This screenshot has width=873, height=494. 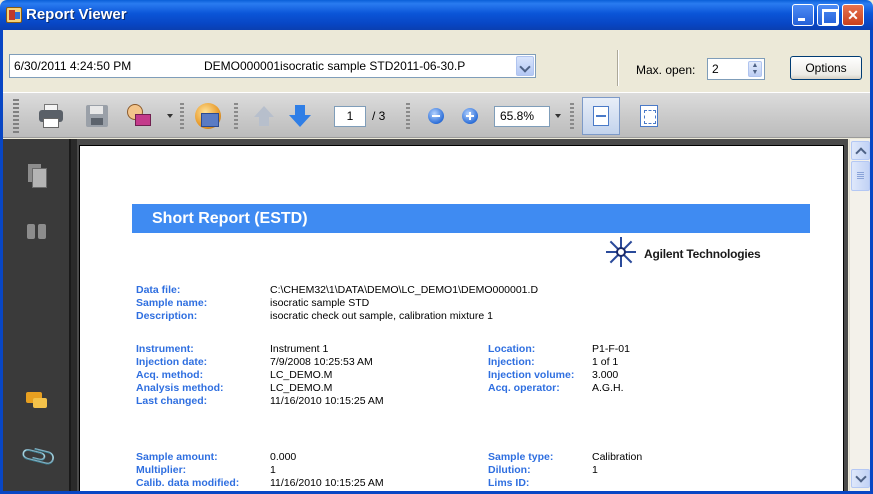 What do you see at coordinates (608, 388) in the screenshot?
I see `field-value: A.G.H.` at bounding box center [608, 388].